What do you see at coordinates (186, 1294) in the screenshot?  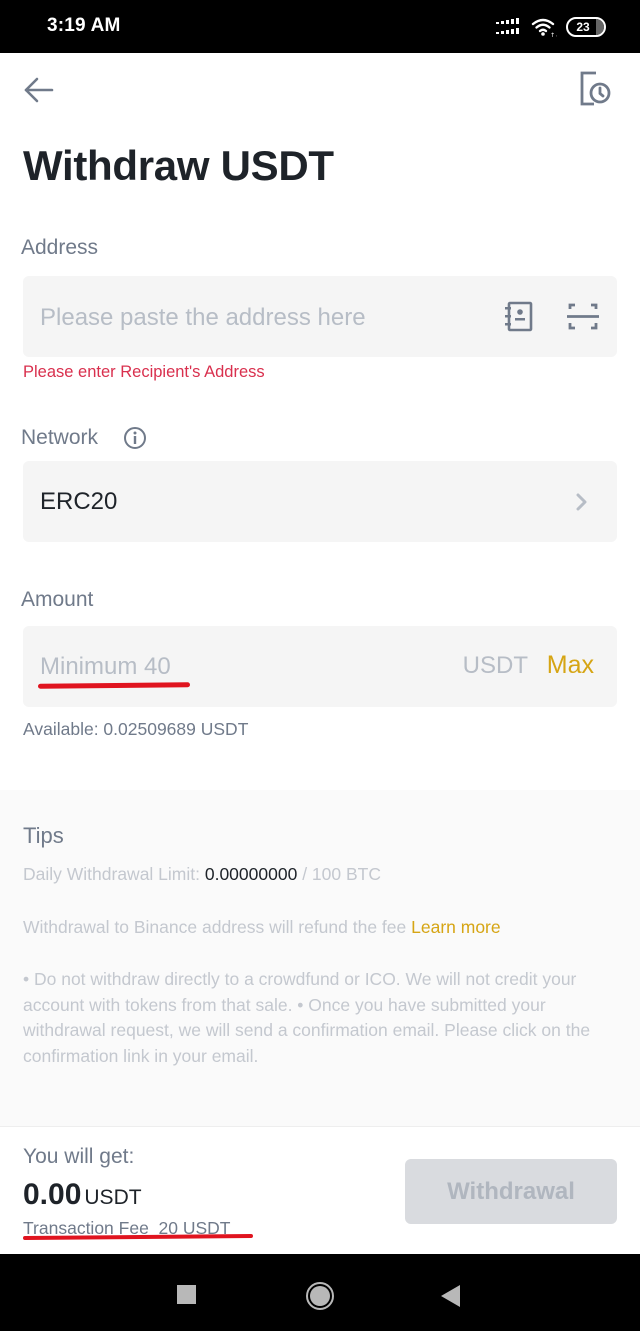 I see `recents-icon` at bounding box center [186, 1294].